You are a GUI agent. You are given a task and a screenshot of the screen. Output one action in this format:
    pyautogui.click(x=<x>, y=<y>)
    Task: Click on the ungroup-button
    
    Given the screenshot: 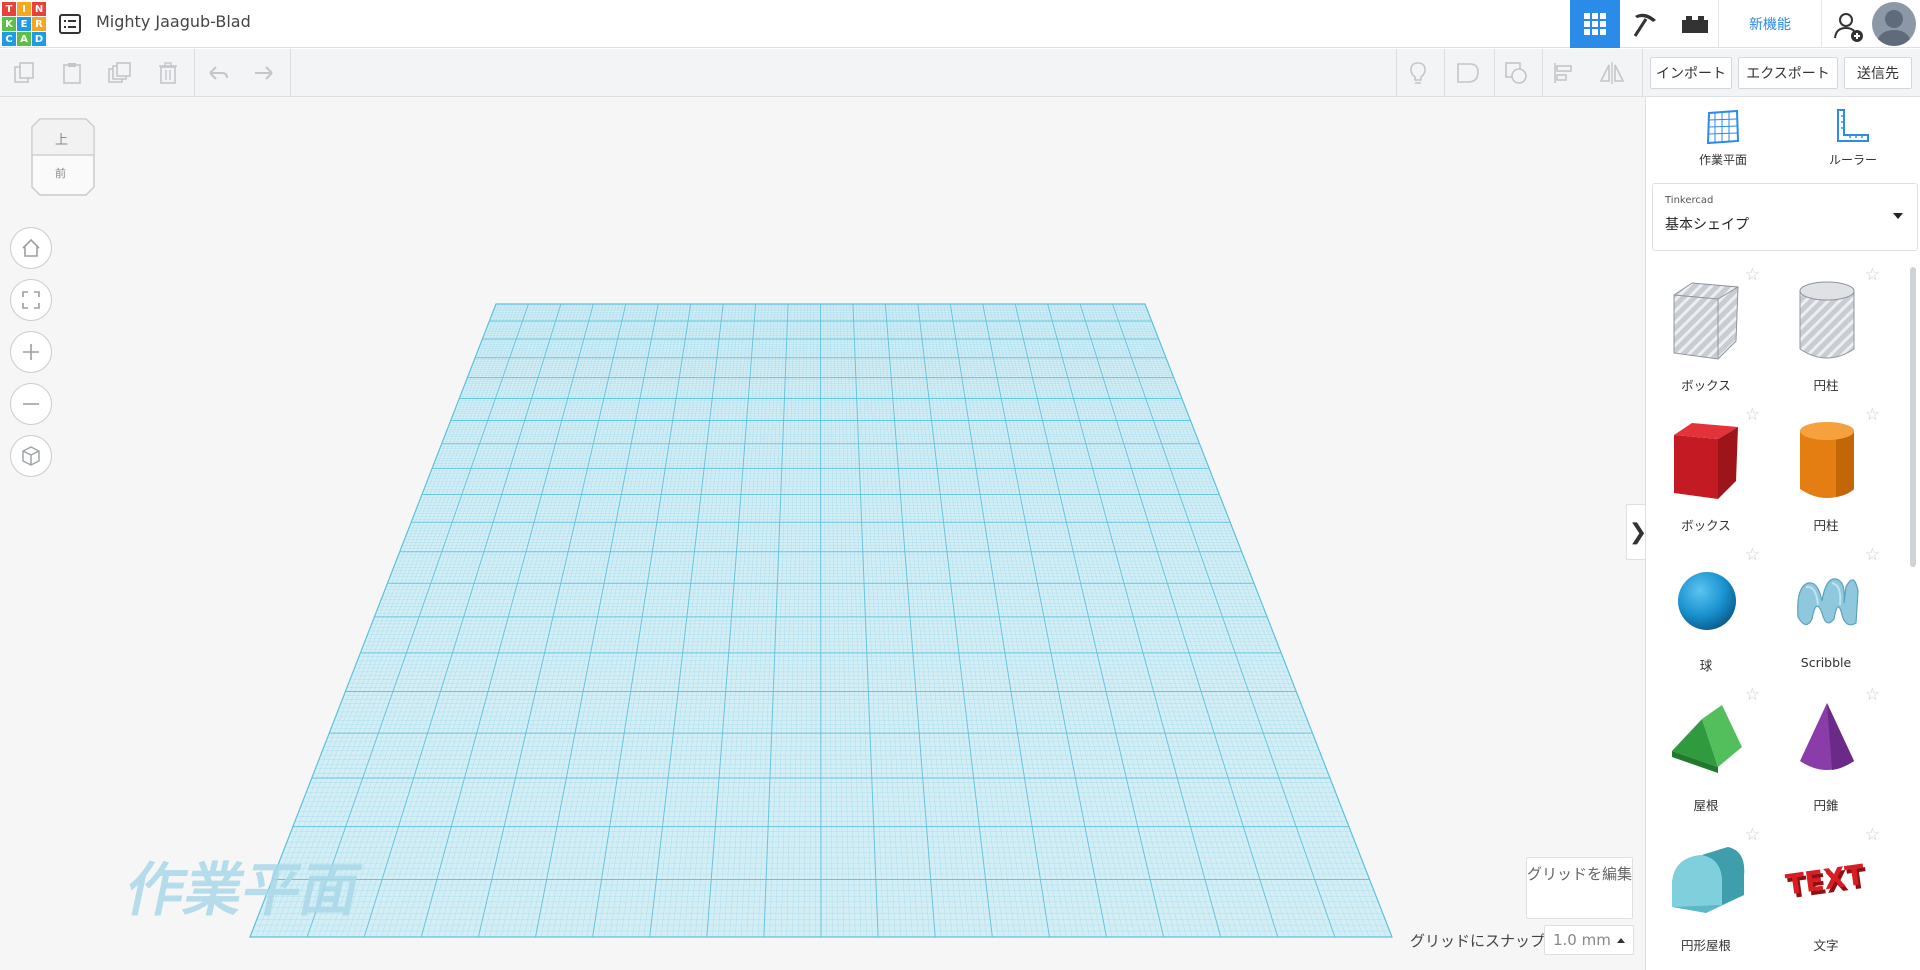 What is the action you would take?
    pyautogui.click(x=1516, y=73)
    